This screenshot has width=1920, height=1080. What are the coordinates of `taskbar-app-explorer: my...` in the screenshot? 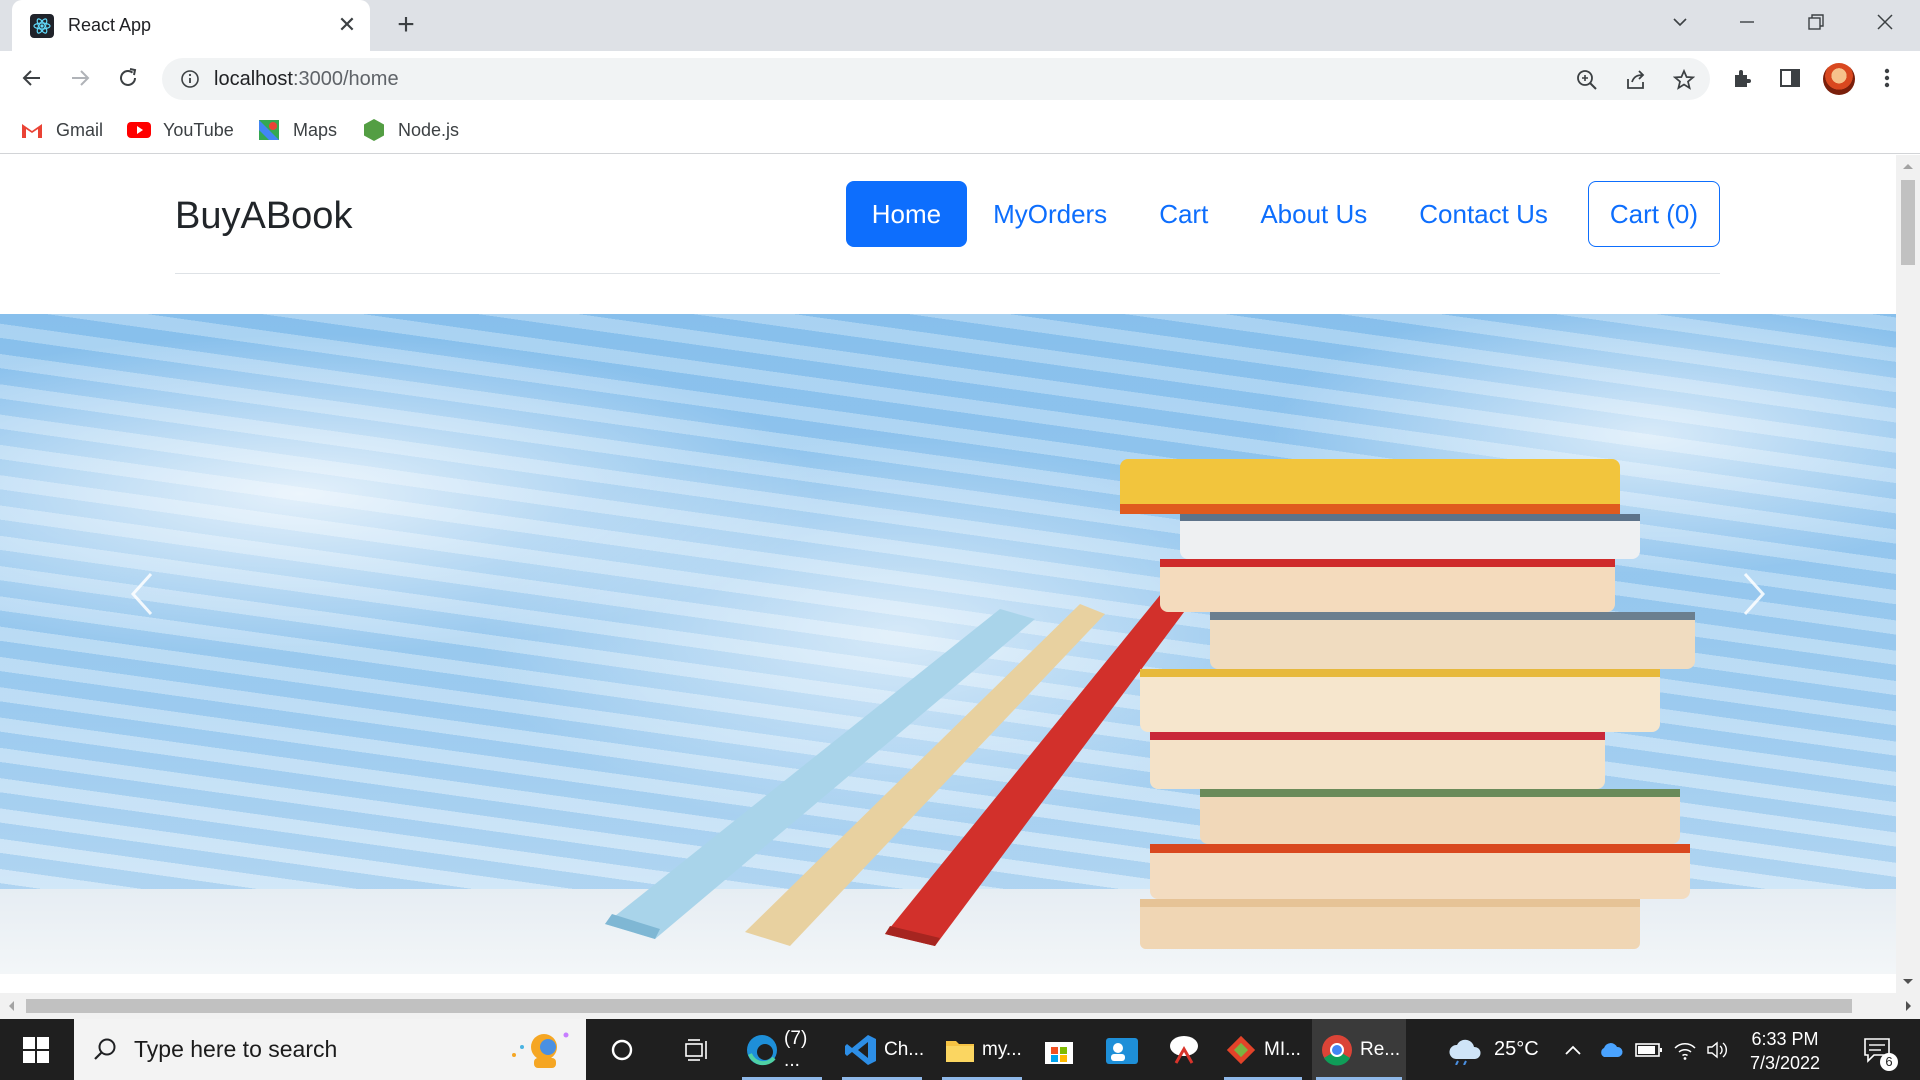 It's located at (982, 1049).